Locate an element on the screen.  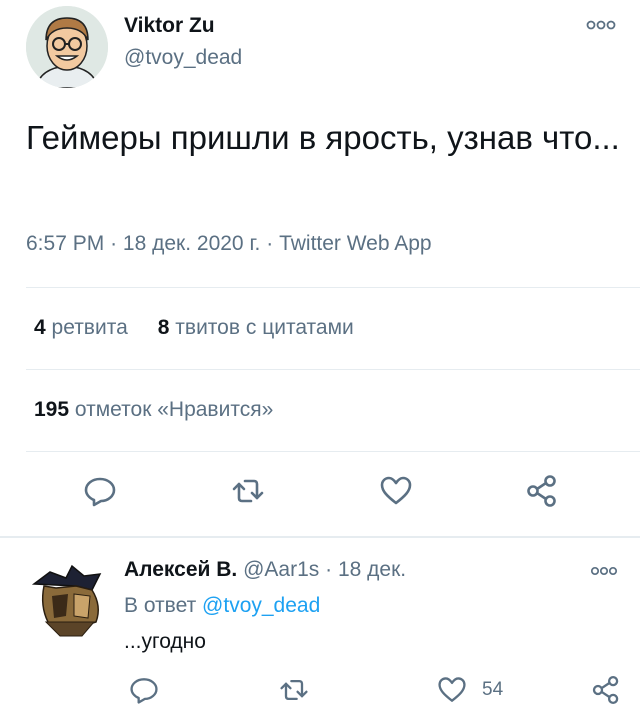
reply-author-avatar is located at coordinates (68, 598).